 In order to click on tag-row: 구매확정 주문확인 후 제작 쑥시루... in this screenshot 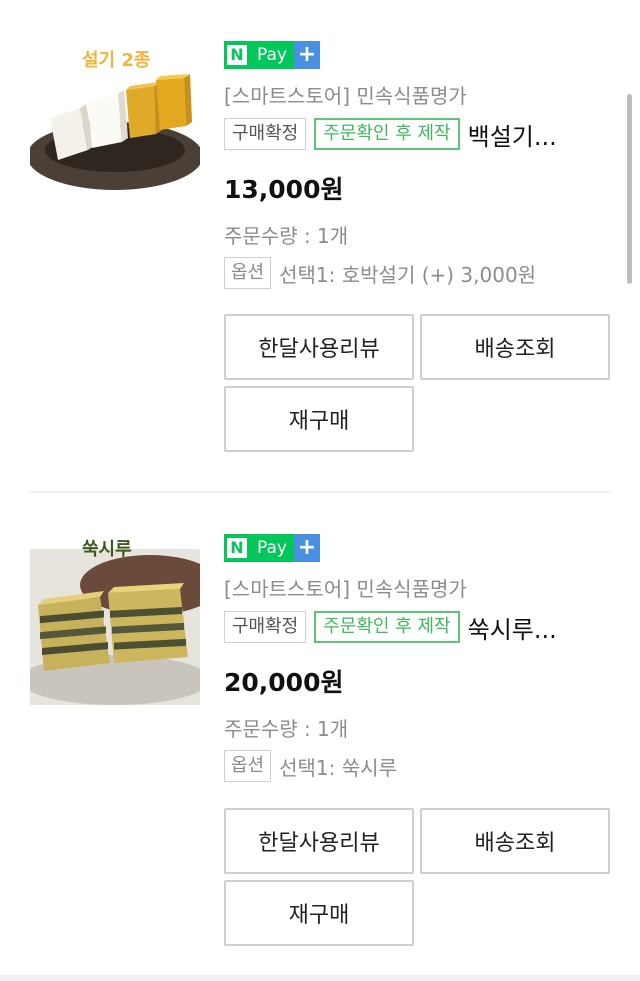, I will do `click(418, 627)`.